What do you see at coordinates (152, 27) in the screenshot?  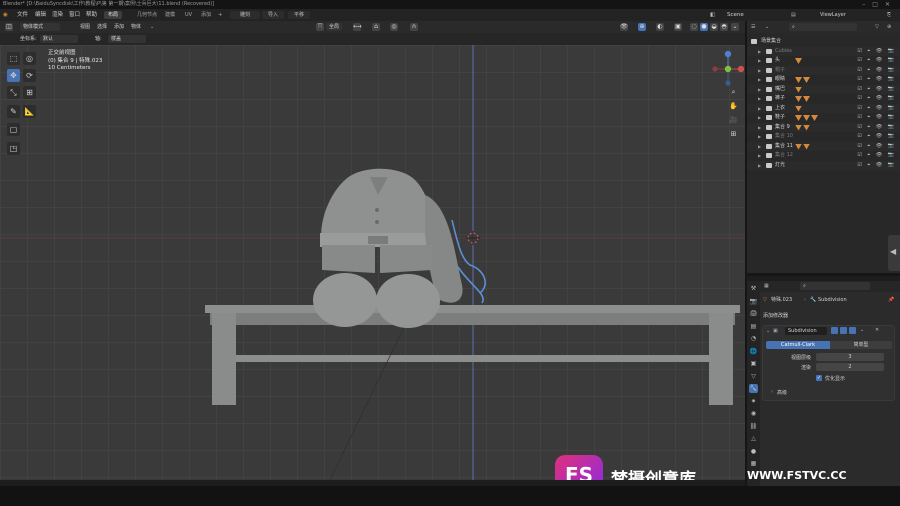 I see `chevron-down-icon: ⌄` at bounding box center [152, 27].